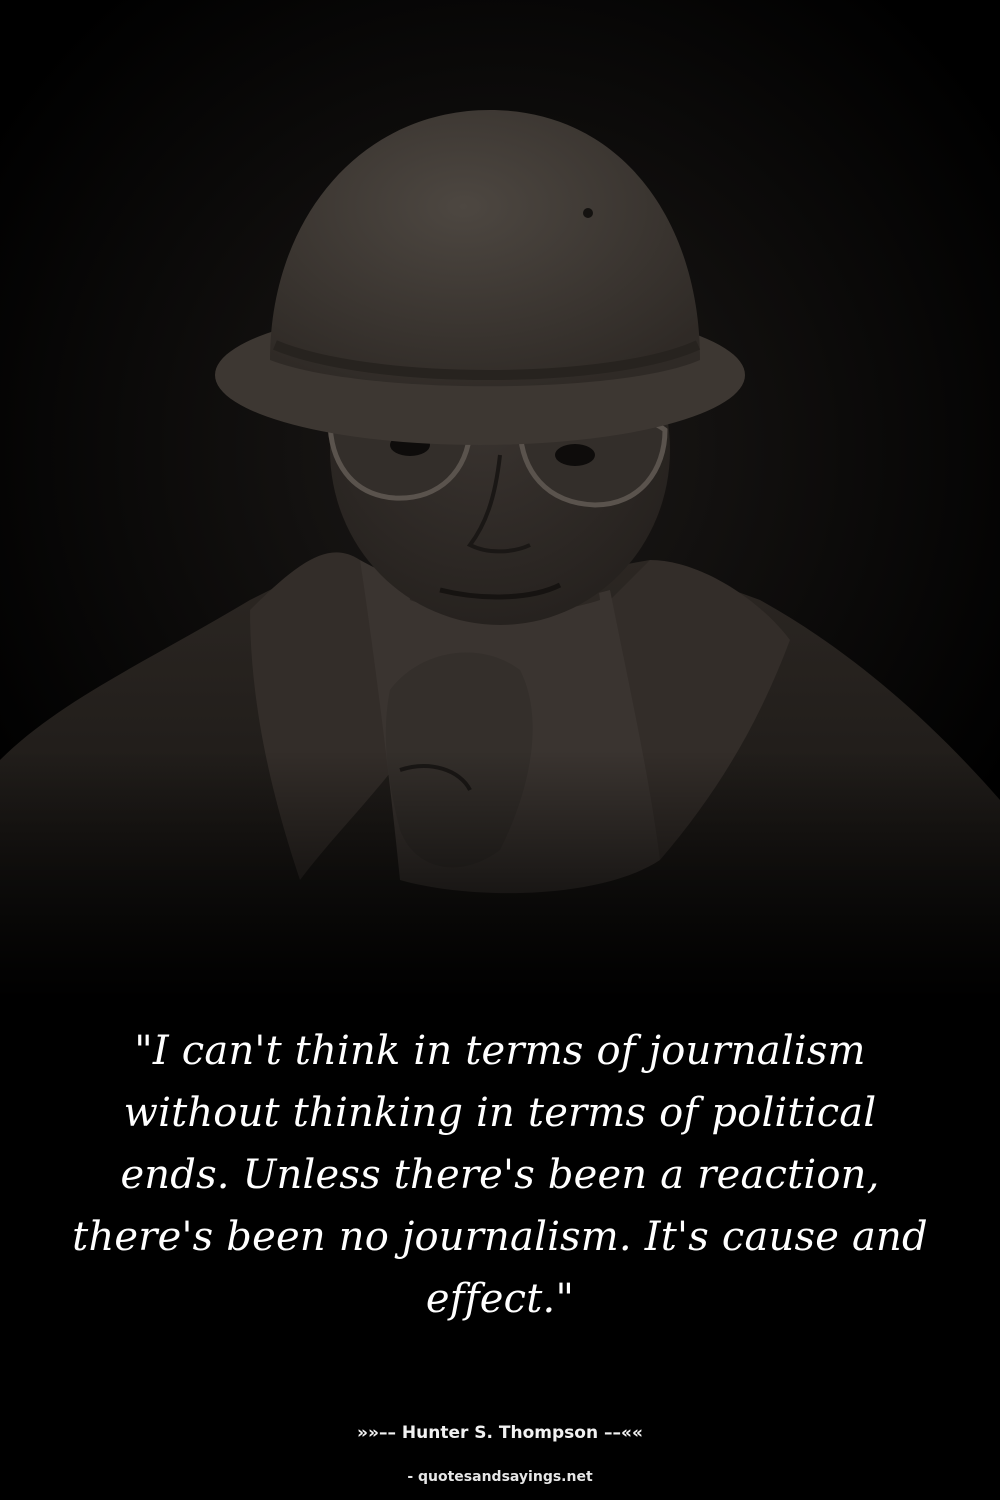 The height and width of the screenshot is (1500, 1000). I want to click on author-attribution: »»–– Hunter S. Thompson ––««, so click(500, 1433).